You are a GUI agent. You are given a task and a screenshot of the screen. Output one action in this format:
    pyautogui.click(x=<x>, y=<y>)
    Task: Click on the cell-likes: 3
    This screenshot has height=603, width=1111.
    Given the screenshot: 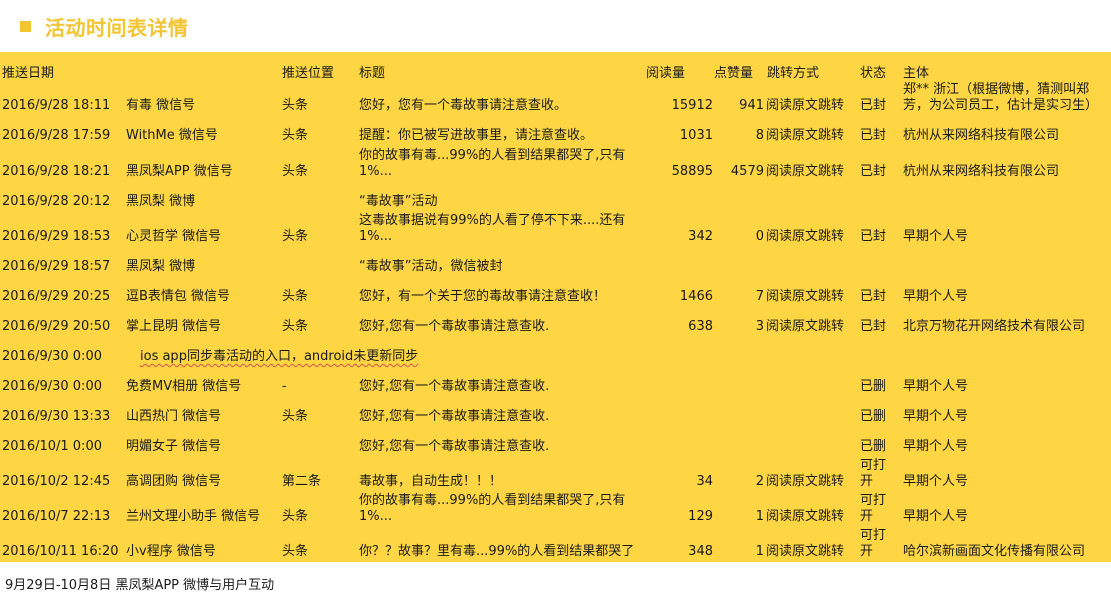 What is the action you would take?
    pyautogui.click(x=759, y=326)
    